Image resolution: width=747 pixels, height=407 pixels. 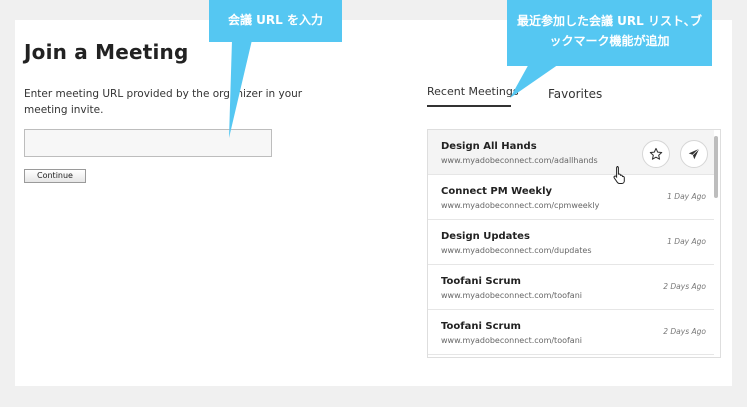 I want to click on callout-url-input: 会議 URL を入力, so click(x=275, y=21).